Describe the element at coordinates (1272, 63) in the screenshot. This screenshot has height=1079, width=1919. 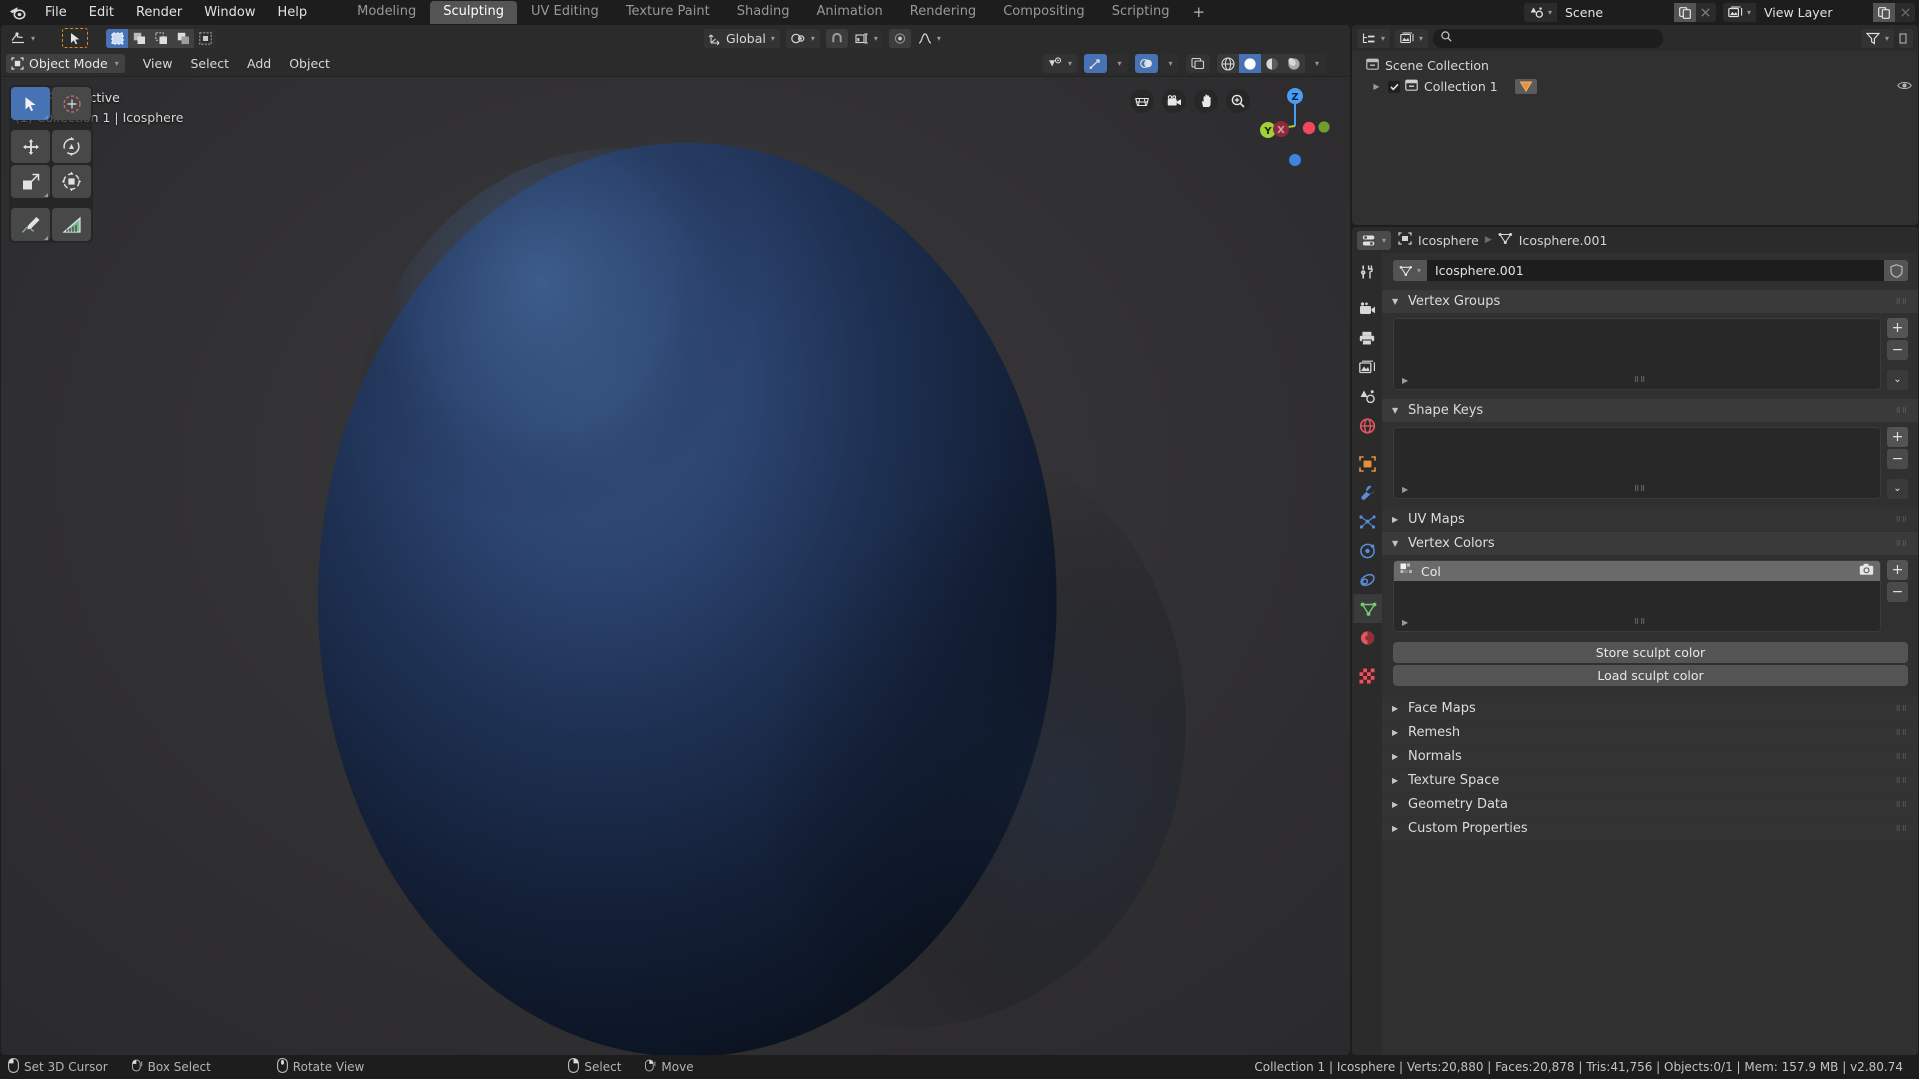
I see `shading-material-icon` at that location.